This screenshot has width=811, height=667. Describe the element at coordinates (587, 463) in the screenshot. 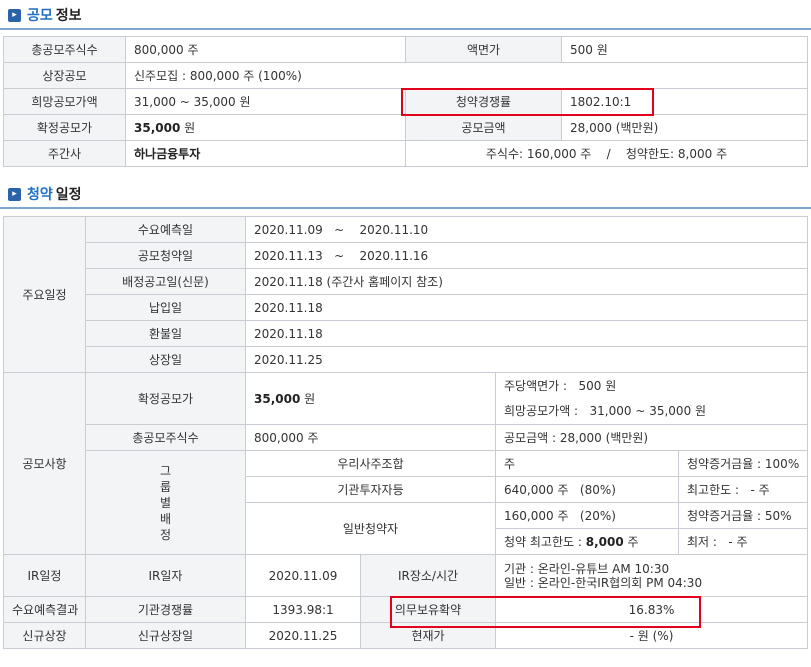

I see `employee-shares: 주` at that location.